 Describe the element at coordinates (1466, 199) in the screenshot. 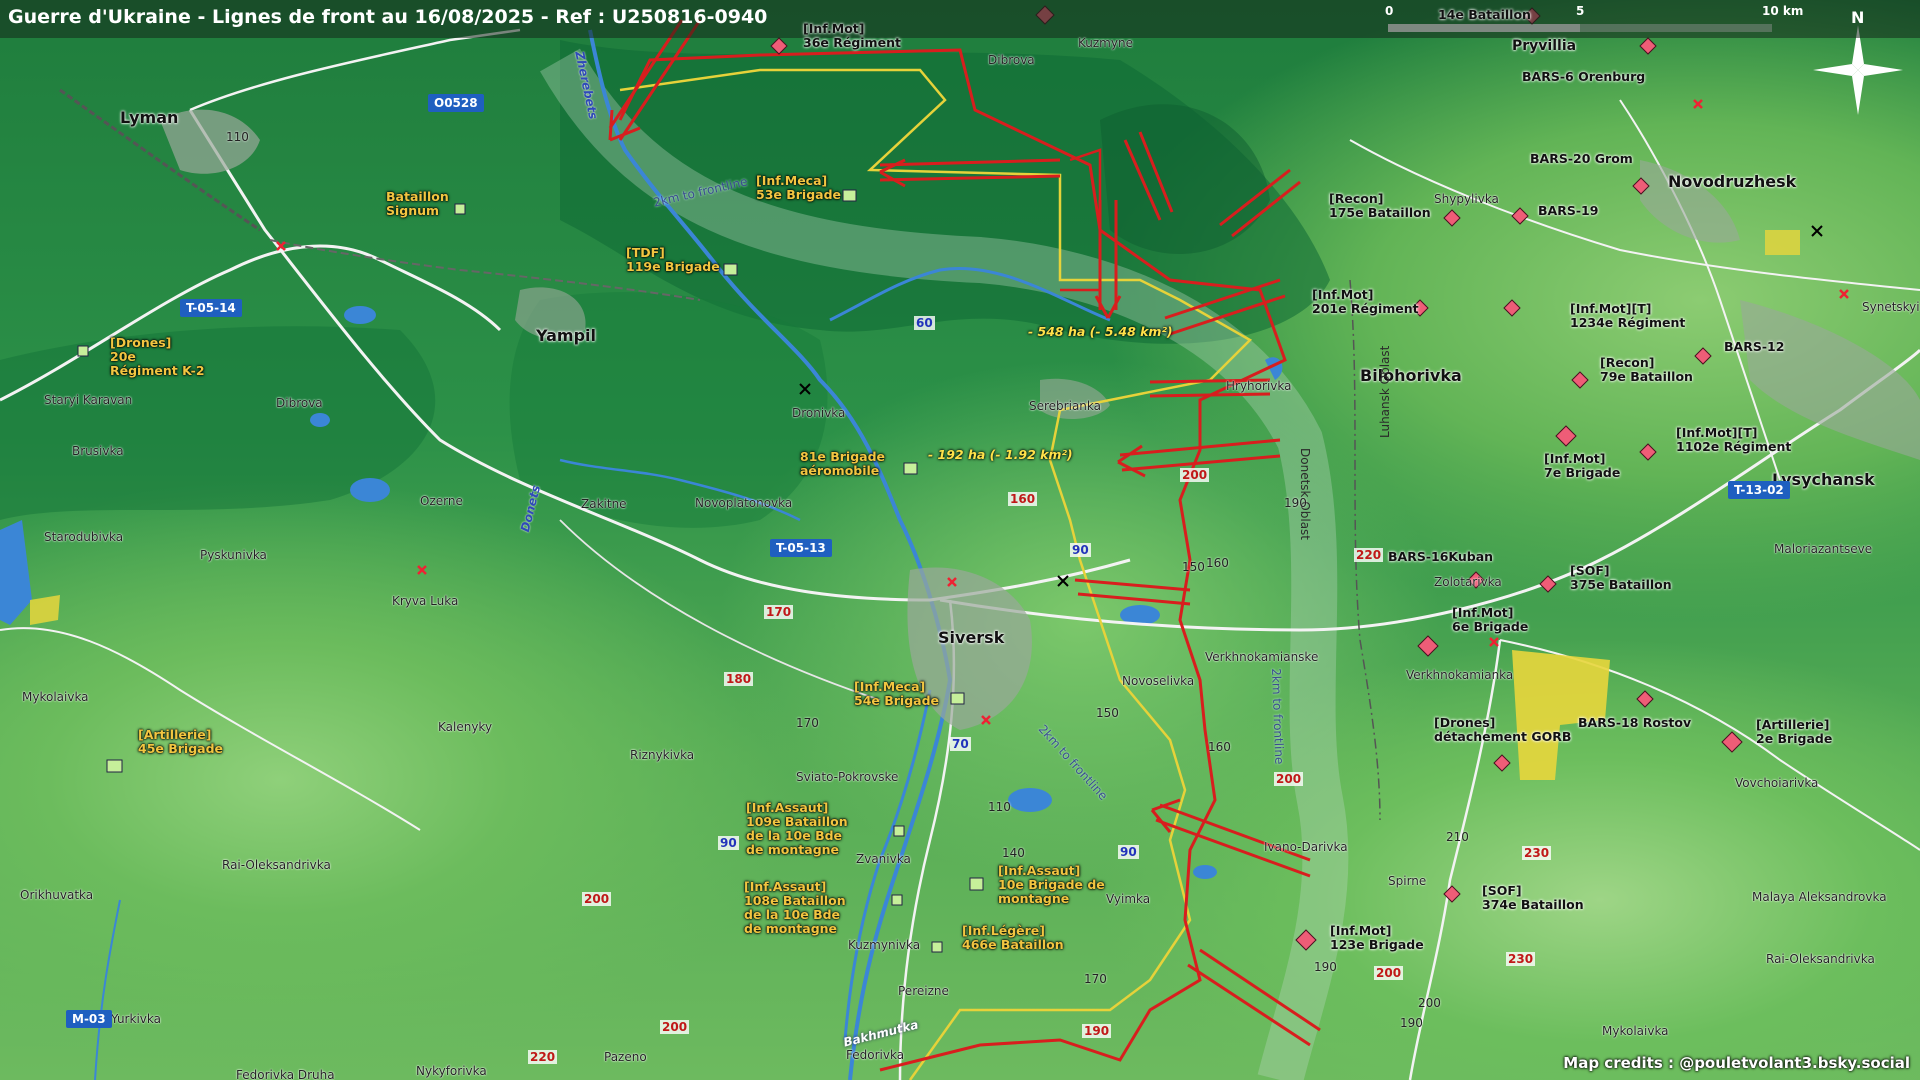

I see `village-shypylivka: Shypylivka` at that location.